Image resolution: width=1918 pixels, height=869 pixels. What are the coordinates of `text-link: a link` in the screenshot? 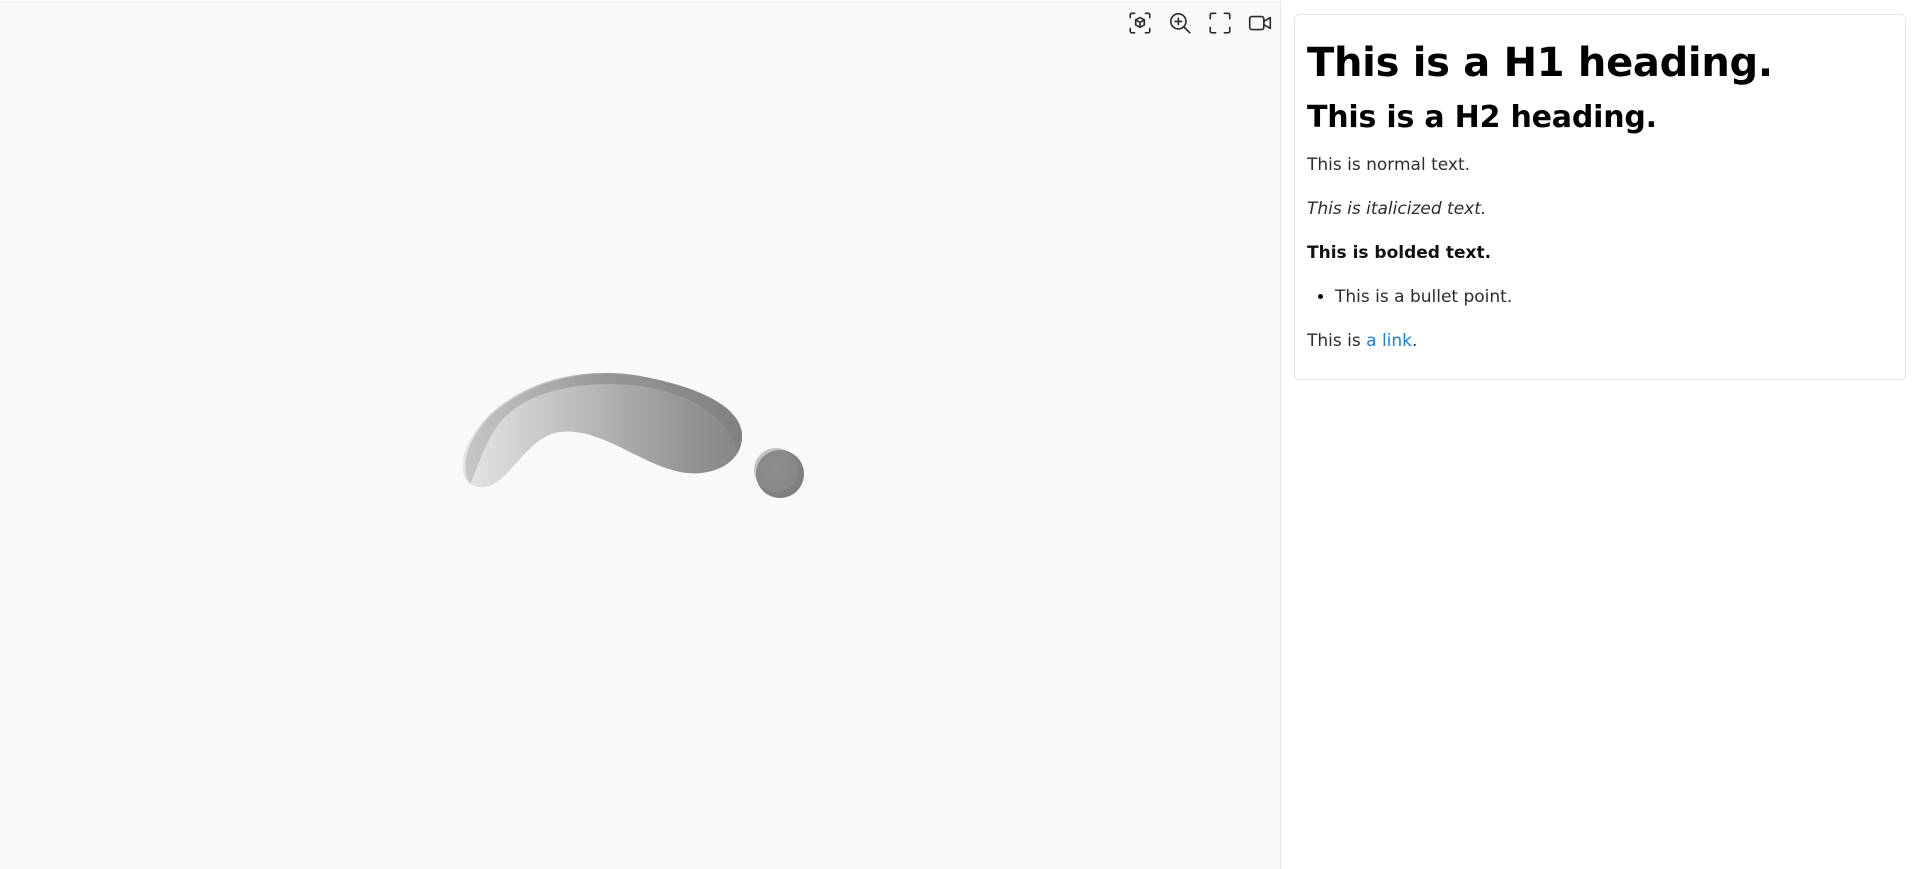 It's located at (1389, 341).